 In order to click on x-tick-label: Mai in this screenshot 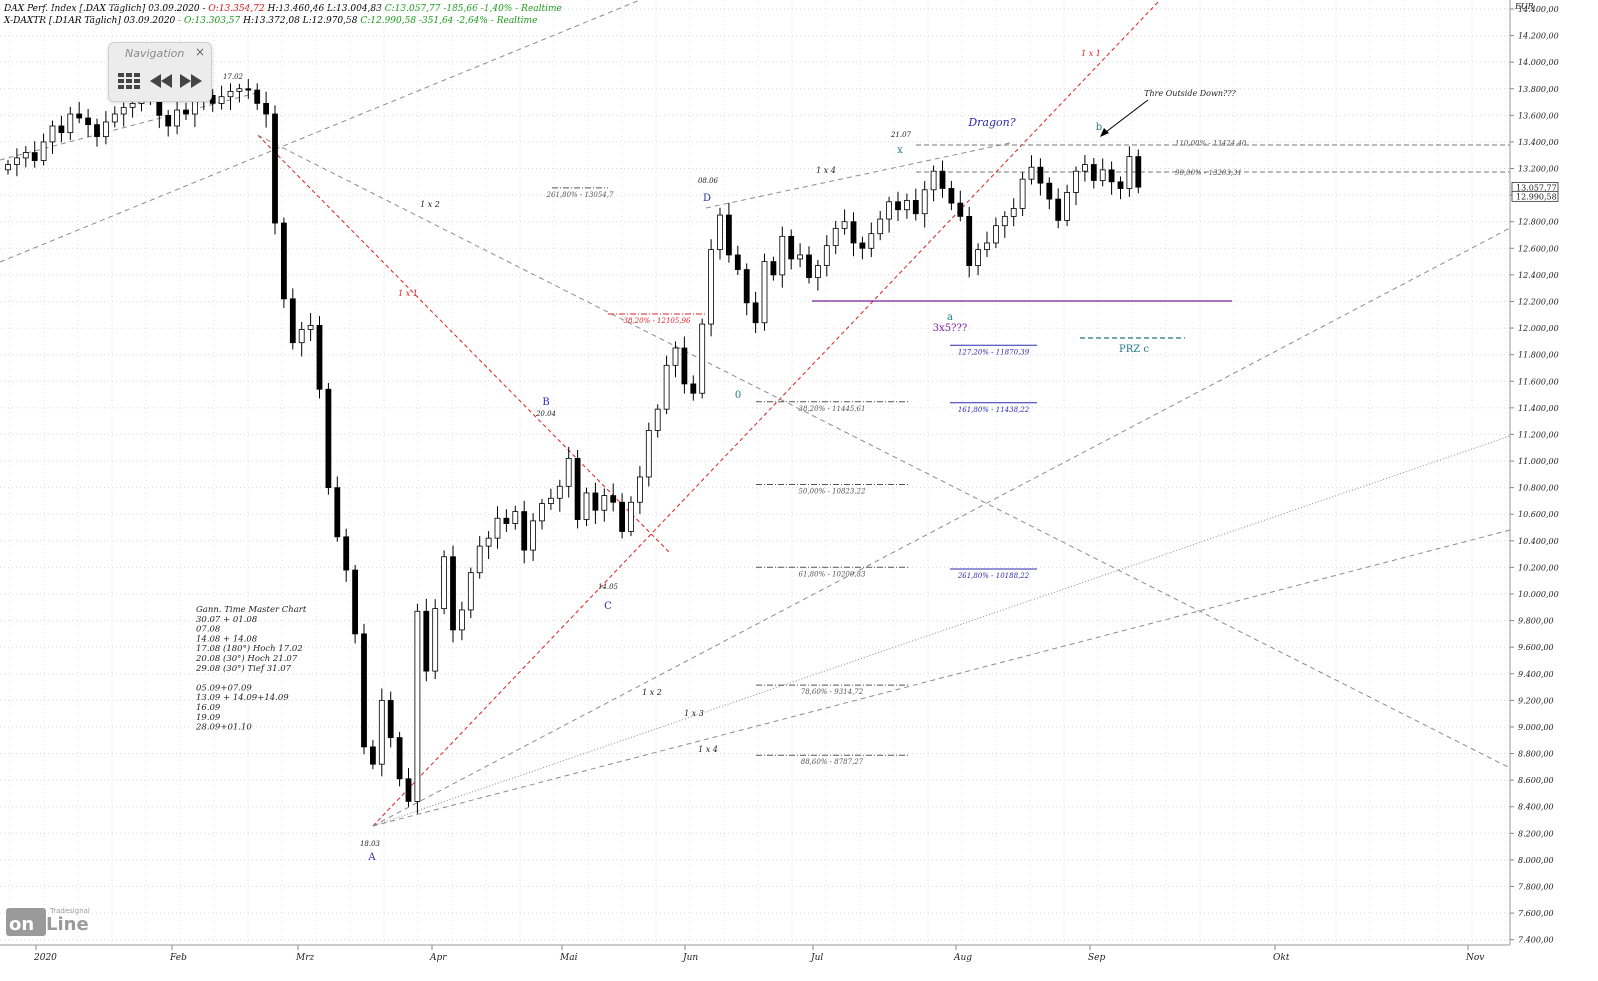, I will do `click(568, 958)`.